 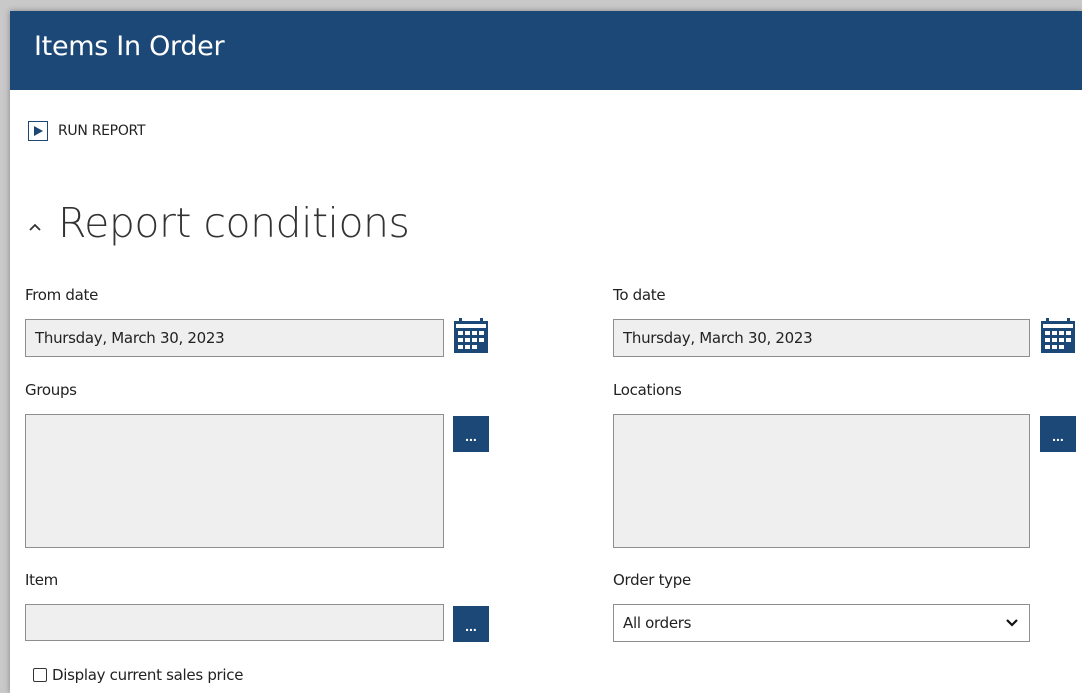 What do you see at coordinates (39, 226) in the screenshot?
I see `caret-up-icon` at bounding box center [39, 226].